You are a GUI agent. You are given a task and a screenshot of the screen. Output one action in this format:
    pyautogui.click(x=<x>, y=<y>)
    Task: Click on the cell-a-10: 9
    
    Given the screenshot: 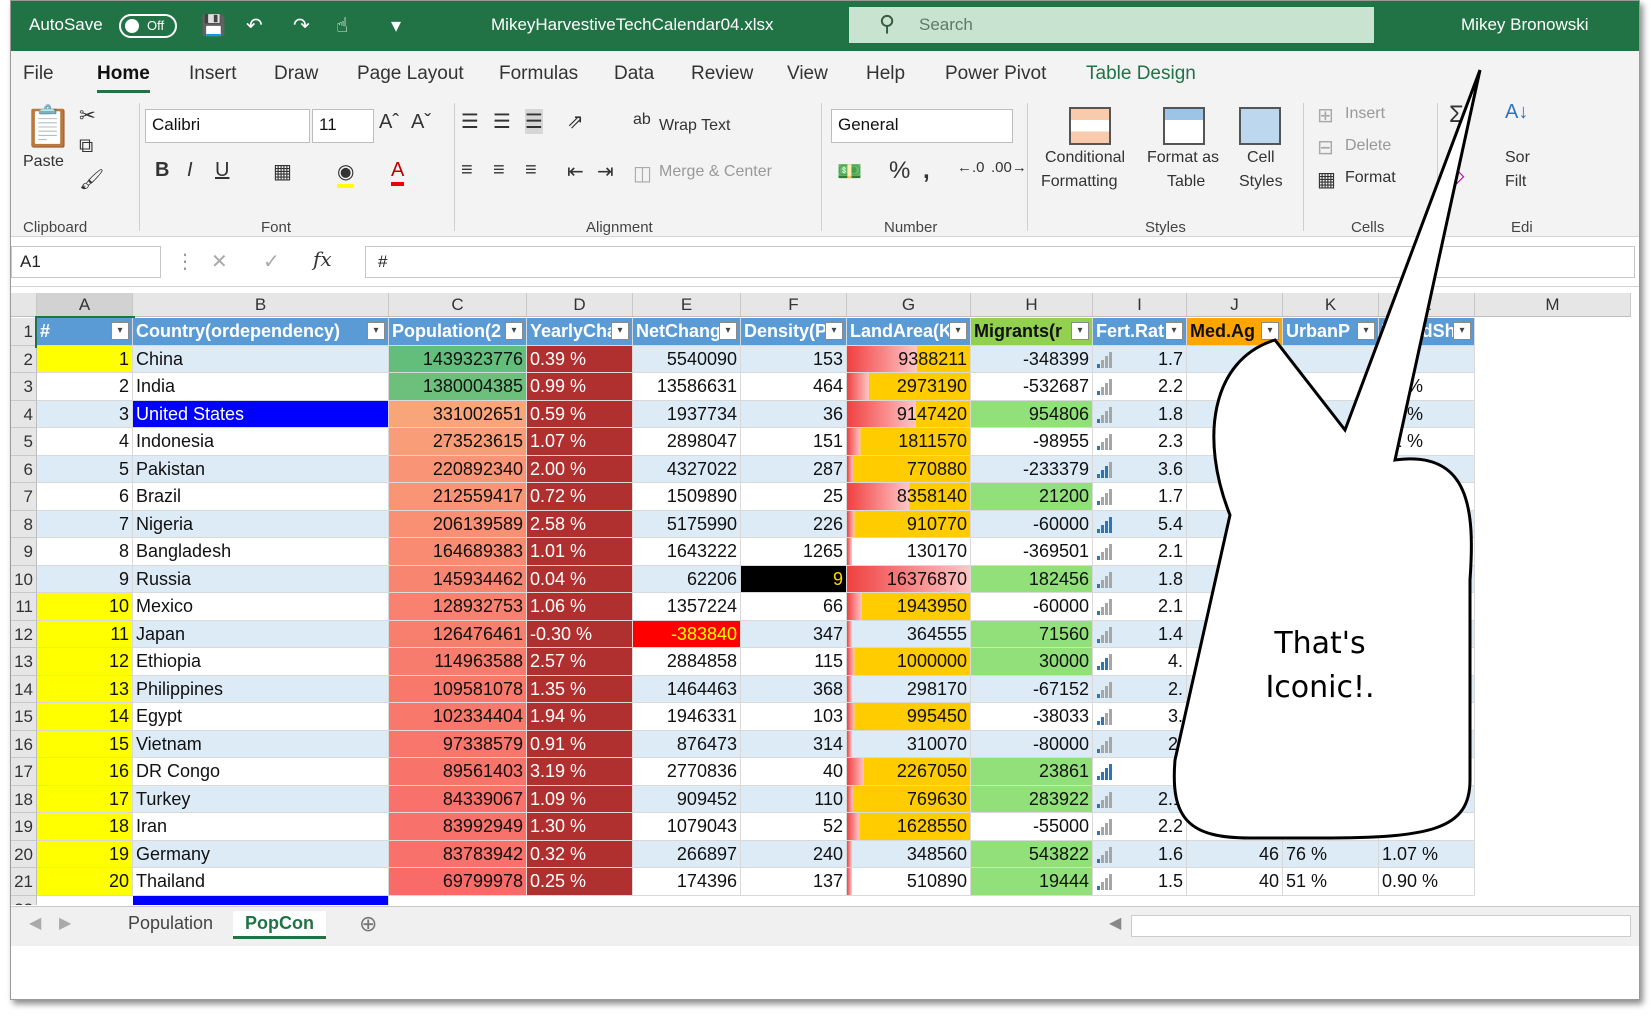 What is the action you would take?
    pyautogui.click(x=85, y=579)
    